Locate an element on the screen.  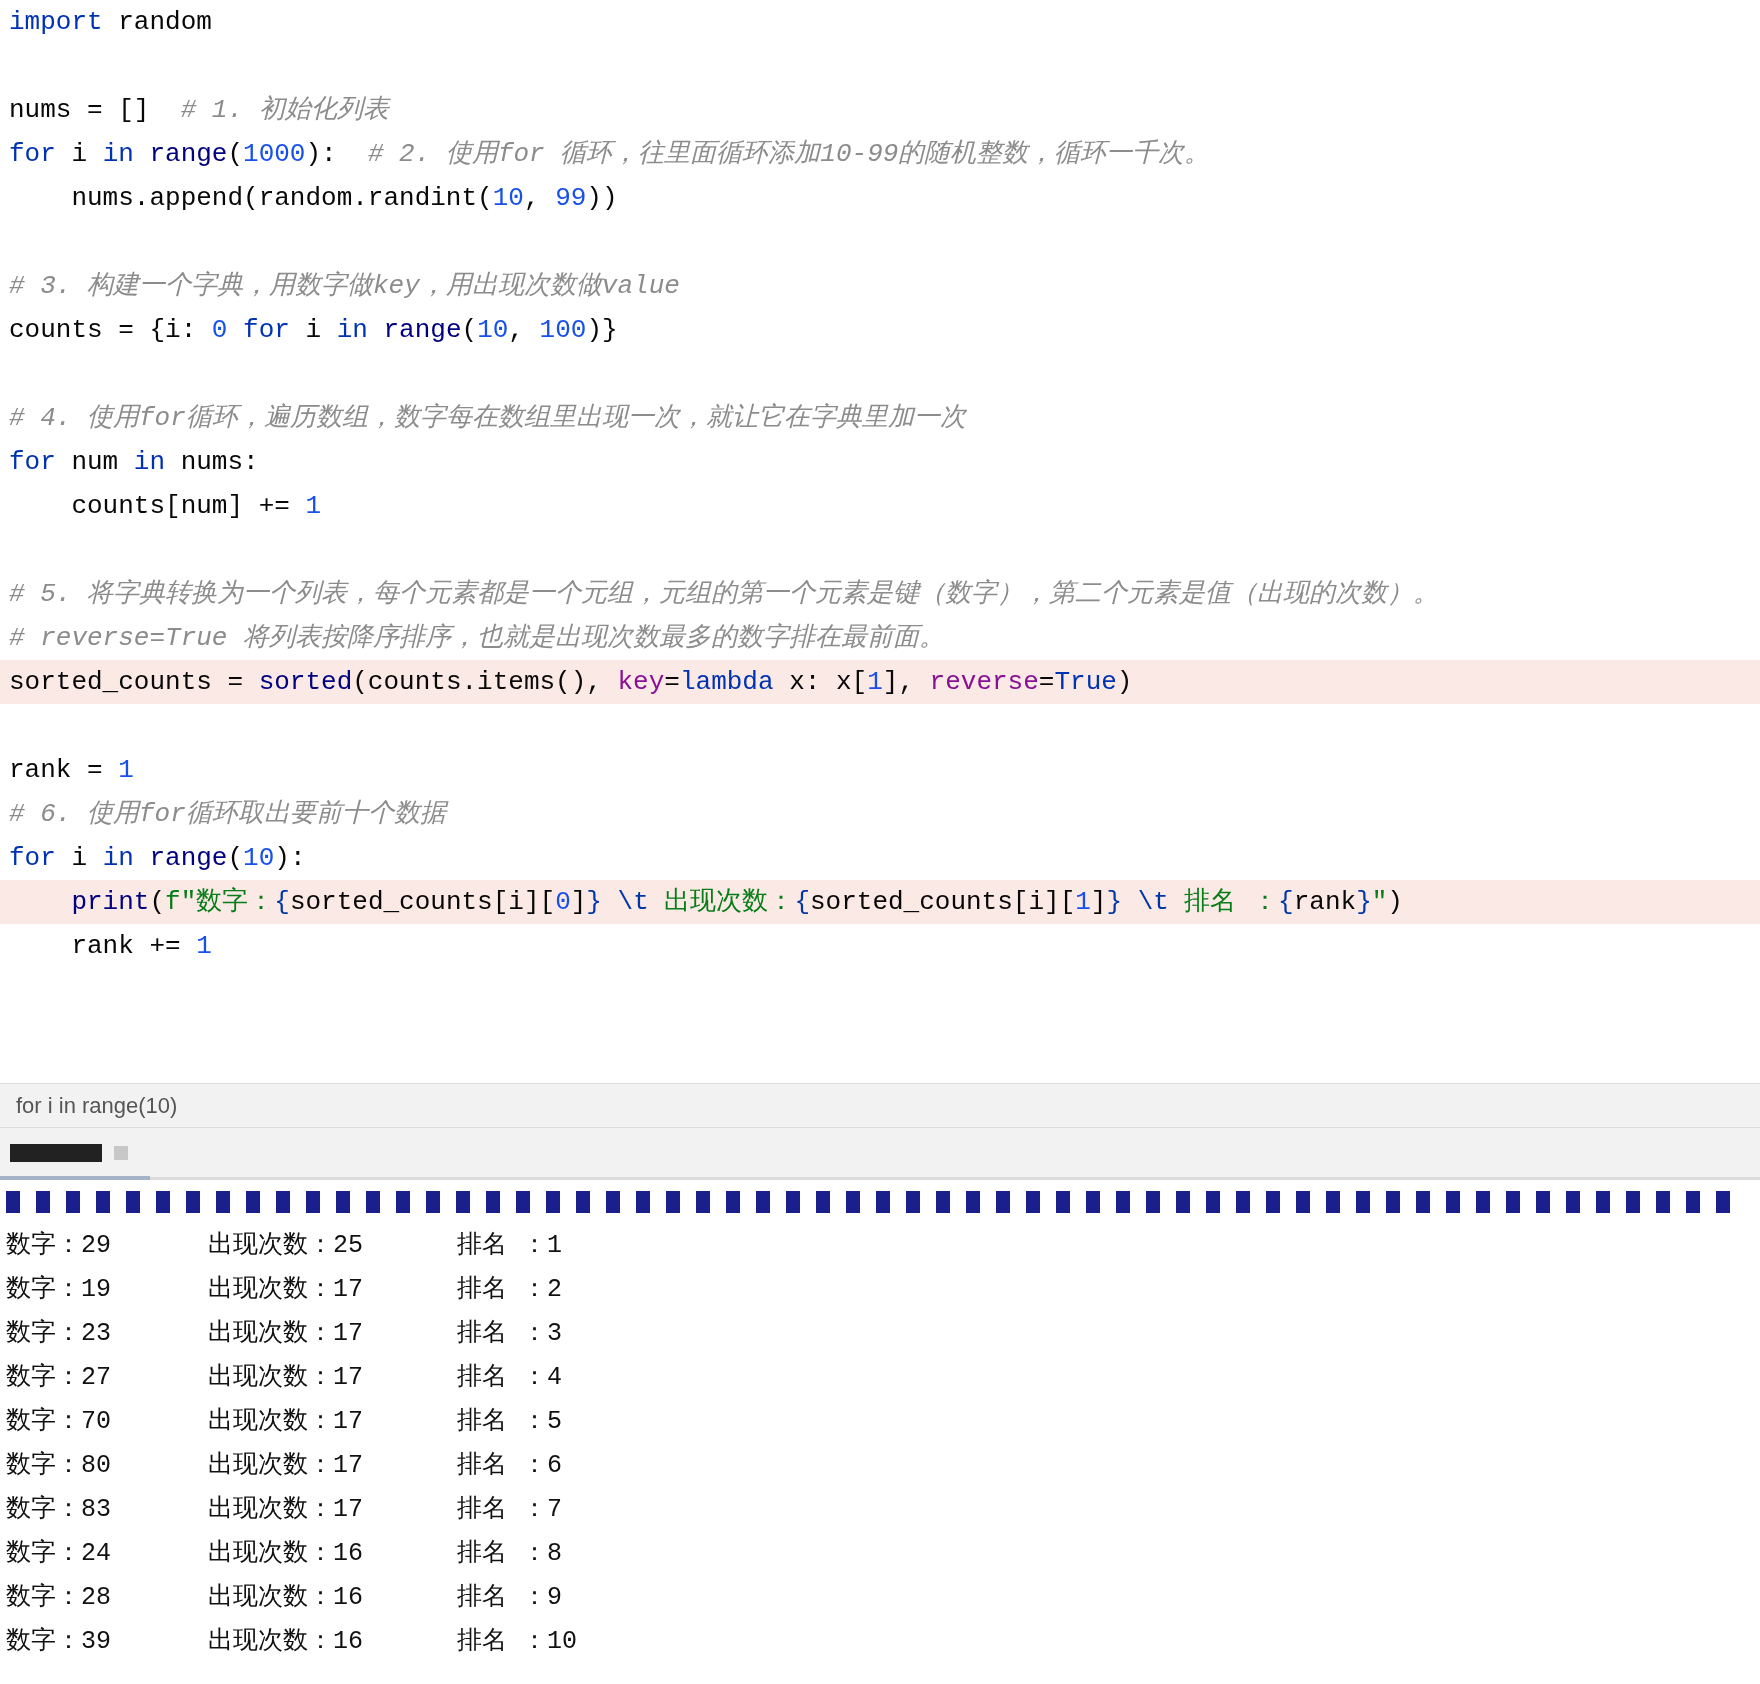
code-line: # 3. 构建一个字典，用数字做key，用出现次数做value is located at coordinates (344, 286).